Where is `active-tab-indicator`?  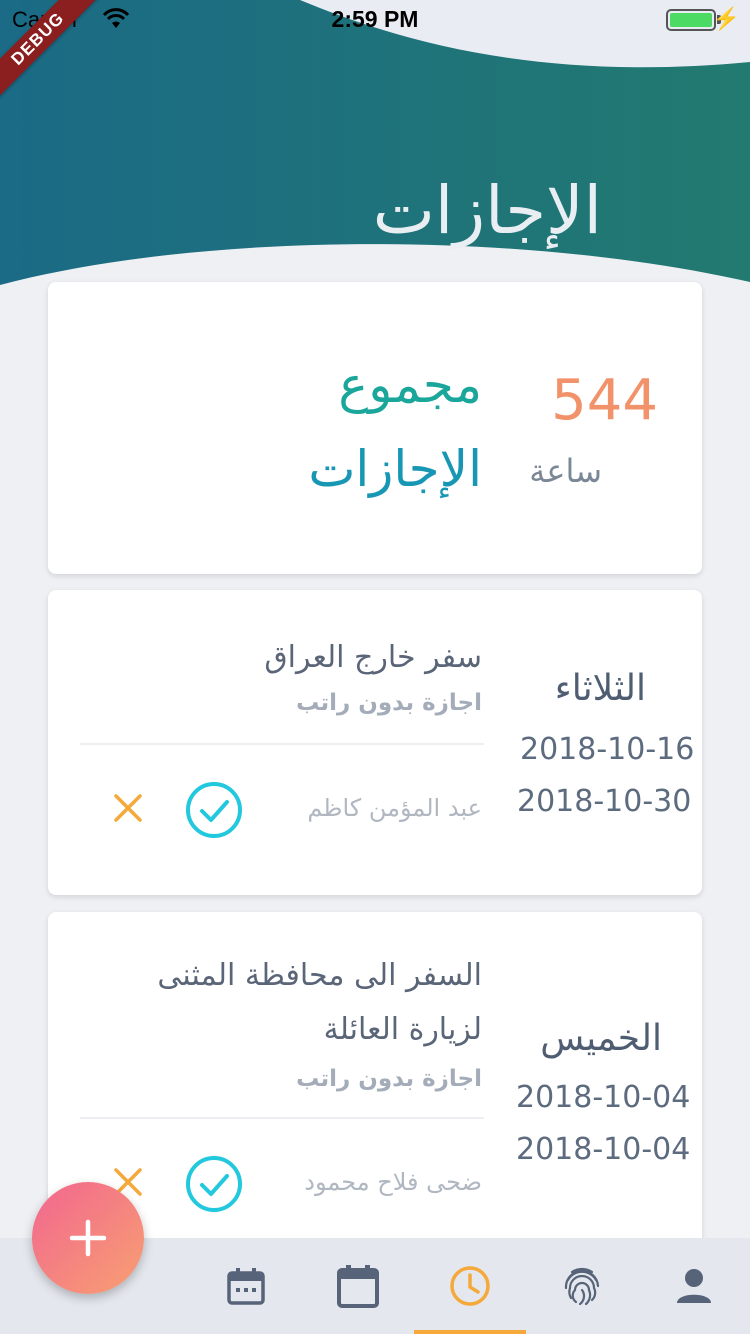
active-tab-indicator is located at coordinates (470, 1332).